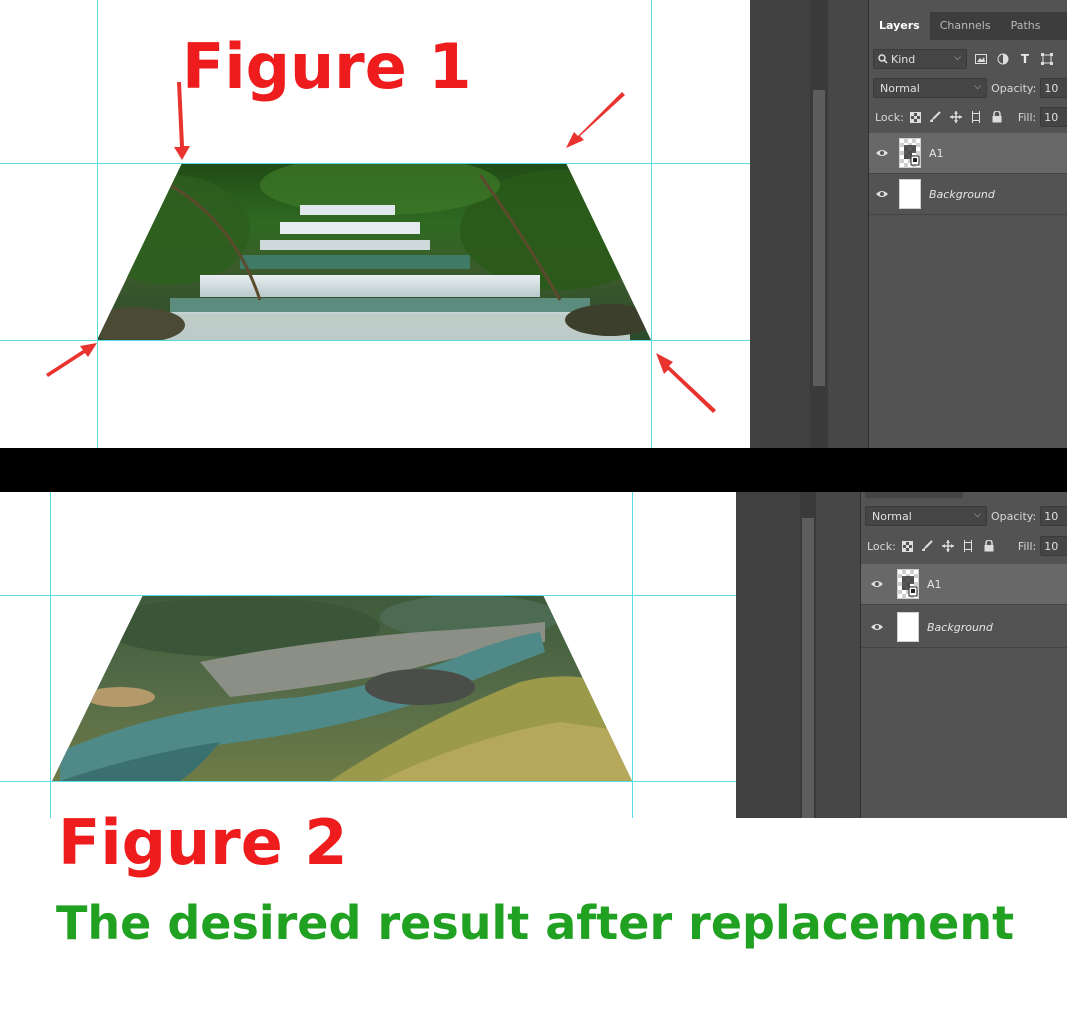  I want to click on tab-layers: Layers, so click(899, 26).